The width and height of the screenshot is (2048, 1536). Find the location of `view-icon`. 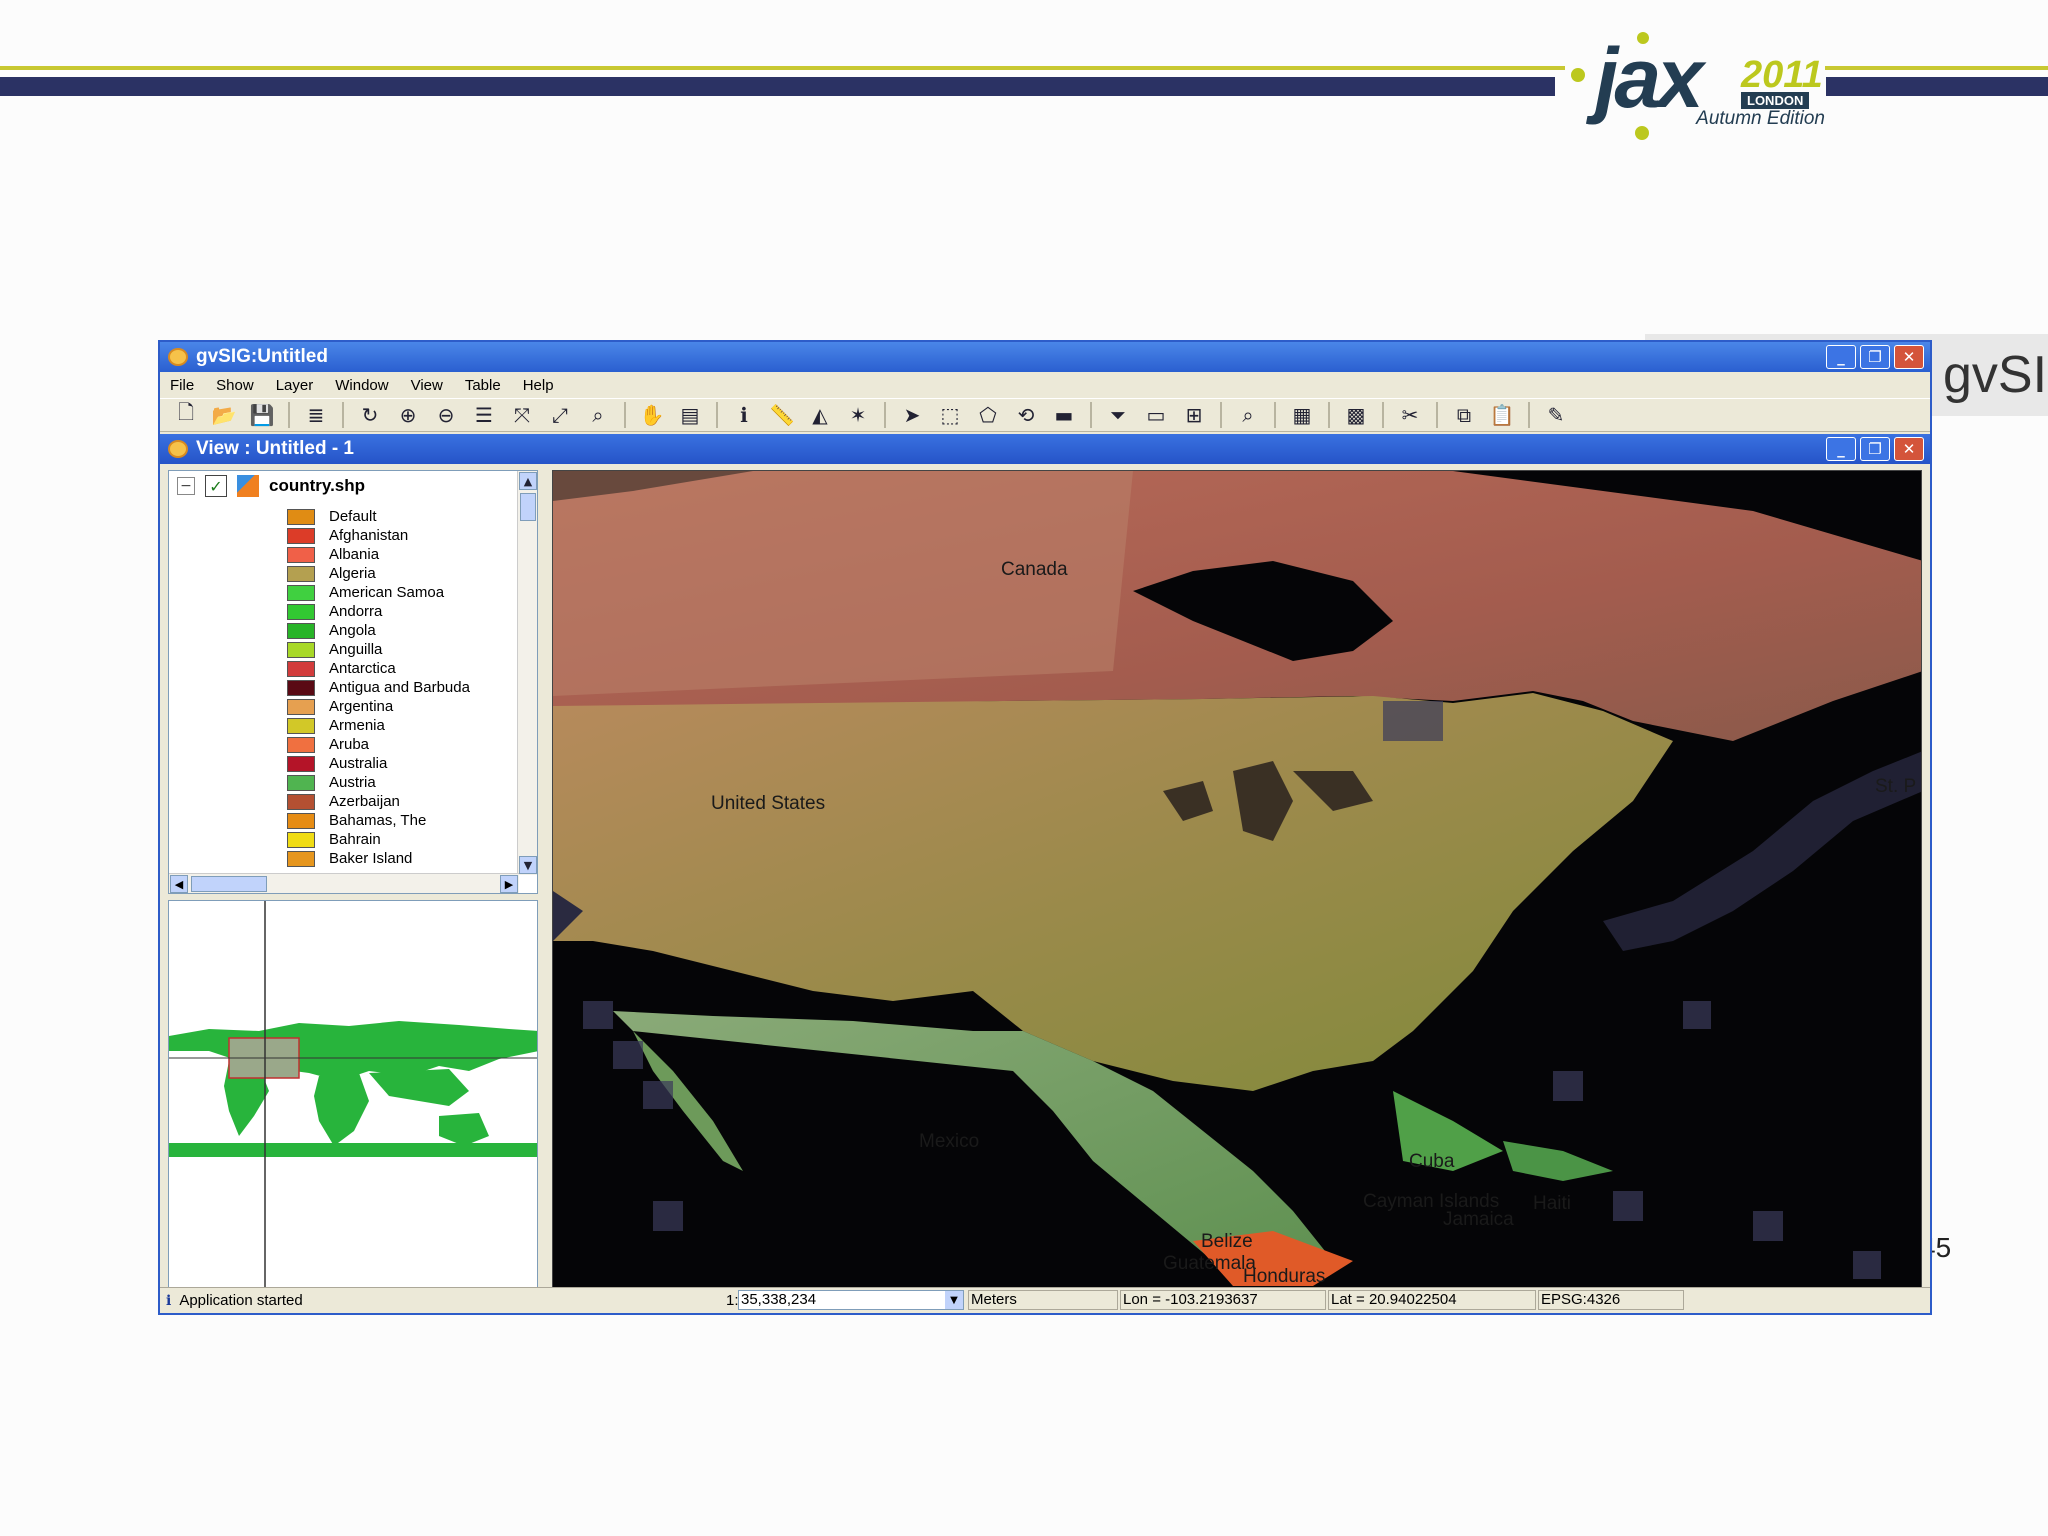

view-icon is located at coordinates (178, 449).